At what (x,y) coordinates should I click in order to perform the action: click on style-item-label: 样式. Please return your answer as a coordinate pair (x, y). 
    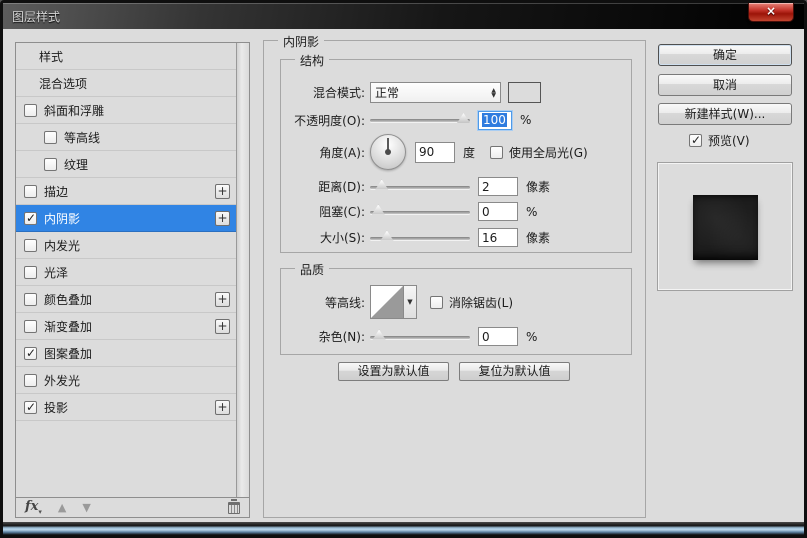
    Looking at the image, I should click on (51, 56).